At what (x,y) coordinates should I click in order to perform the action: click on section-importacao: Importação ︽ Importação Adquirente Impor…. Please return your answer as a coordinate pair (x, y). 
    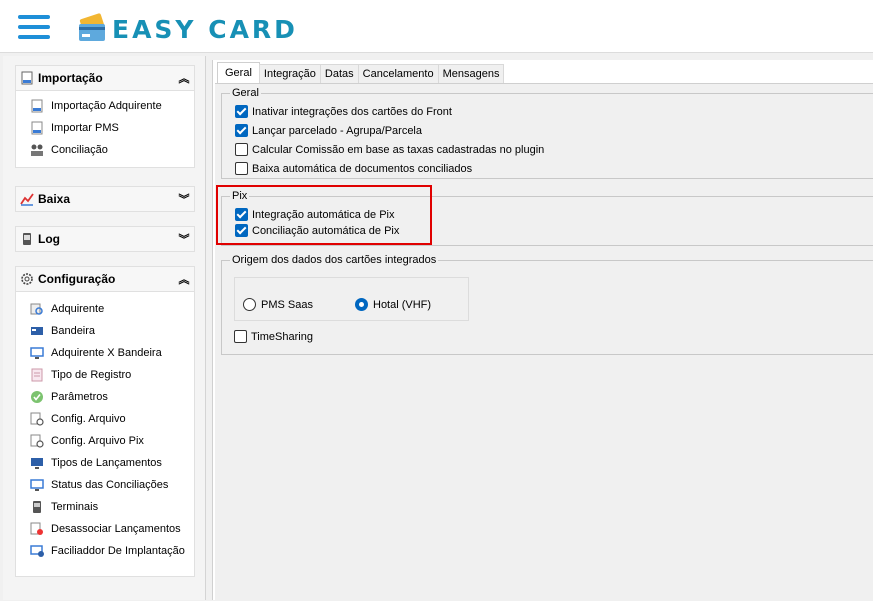
    Looking at the image, I should click on (105, 116).